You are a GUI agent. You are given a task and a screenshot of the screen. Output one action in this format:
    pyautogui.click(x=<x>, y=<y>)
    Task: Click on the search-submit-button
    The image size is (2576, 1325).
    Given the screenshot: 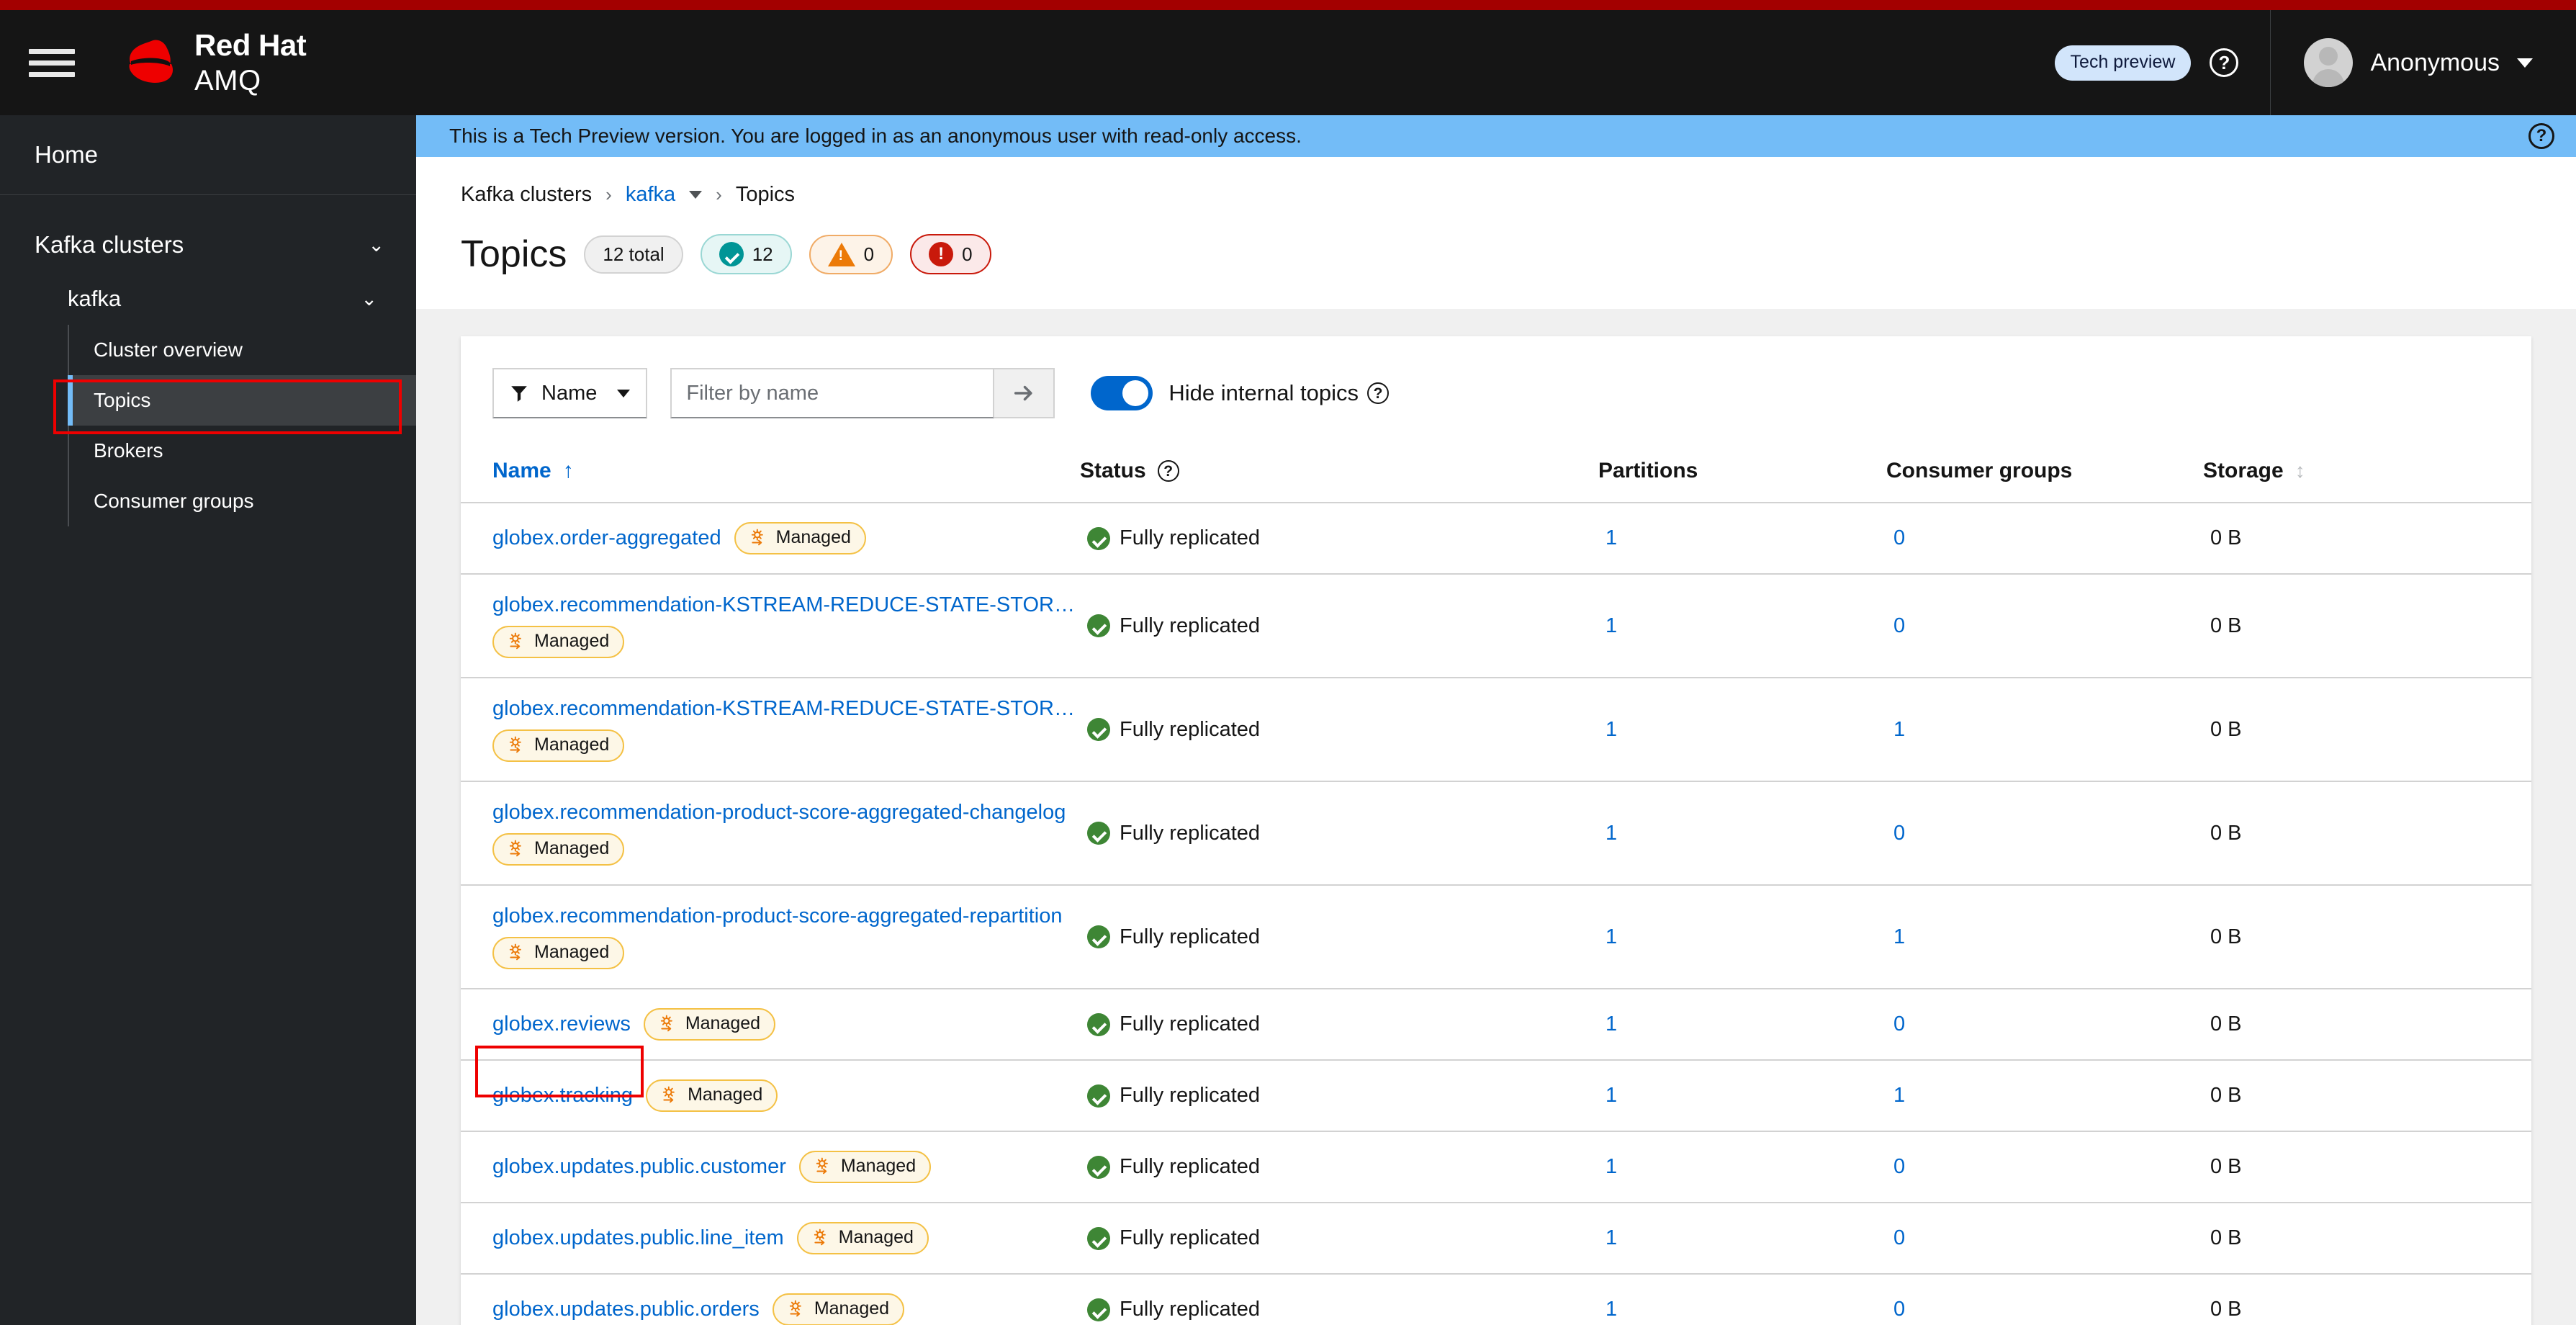 What is the action you would take?
    pyautogui.click(x=1024, y=393)
    